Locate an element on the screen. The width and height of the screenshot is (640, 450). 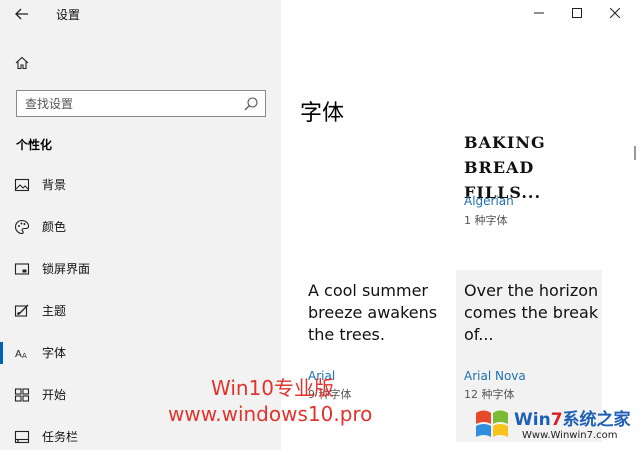
section-title: 个性化 is located at coordinates (34, 145).